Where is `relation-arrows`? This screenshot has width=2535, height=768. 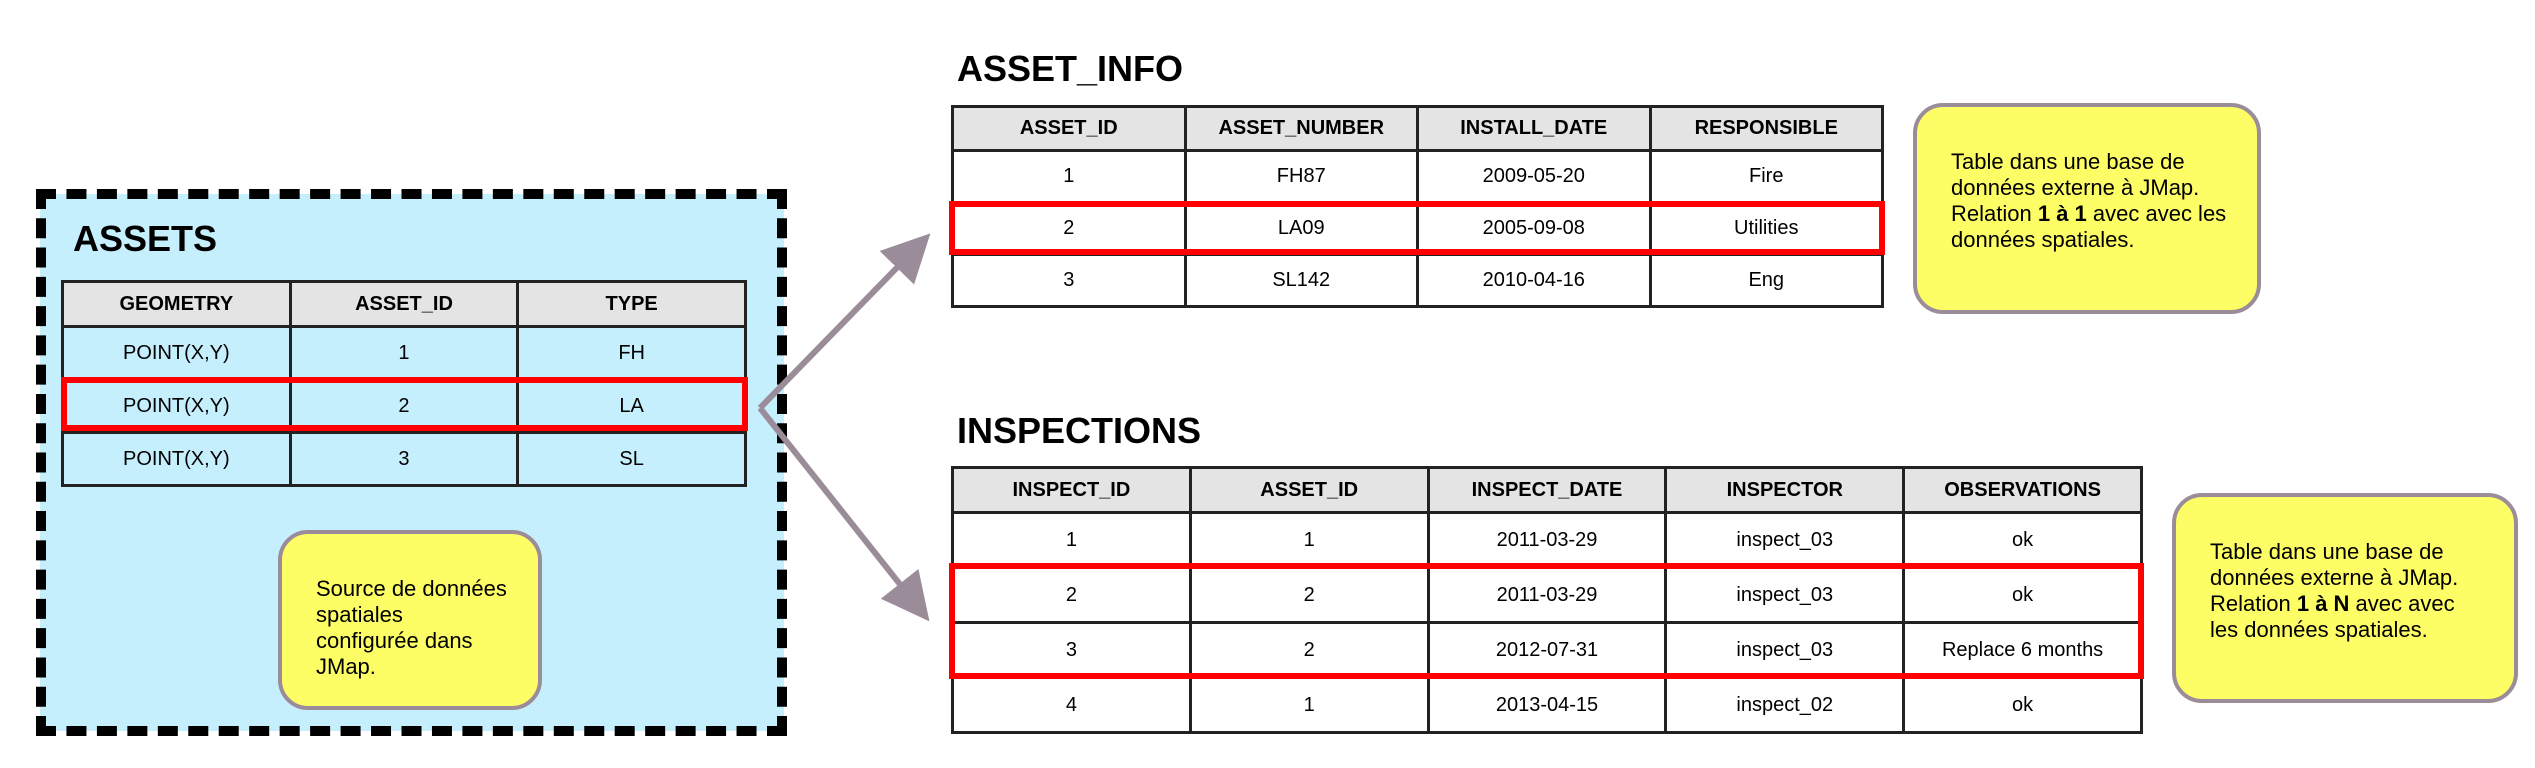 relation-arrows is located at coordinates (844, 427).